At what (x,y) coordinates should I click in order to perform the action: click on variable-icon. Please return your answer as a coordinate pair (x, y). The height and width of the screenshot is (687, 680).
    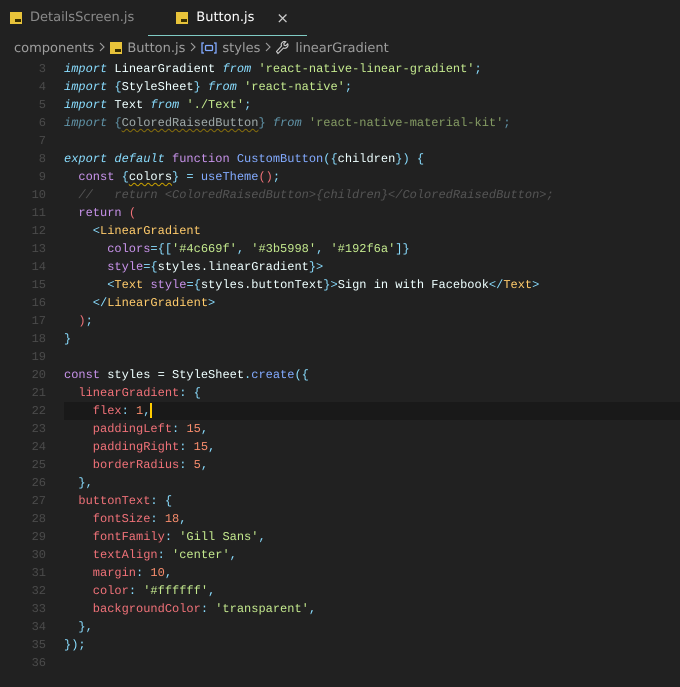
    Looking at the image, I should click on (209, 48).